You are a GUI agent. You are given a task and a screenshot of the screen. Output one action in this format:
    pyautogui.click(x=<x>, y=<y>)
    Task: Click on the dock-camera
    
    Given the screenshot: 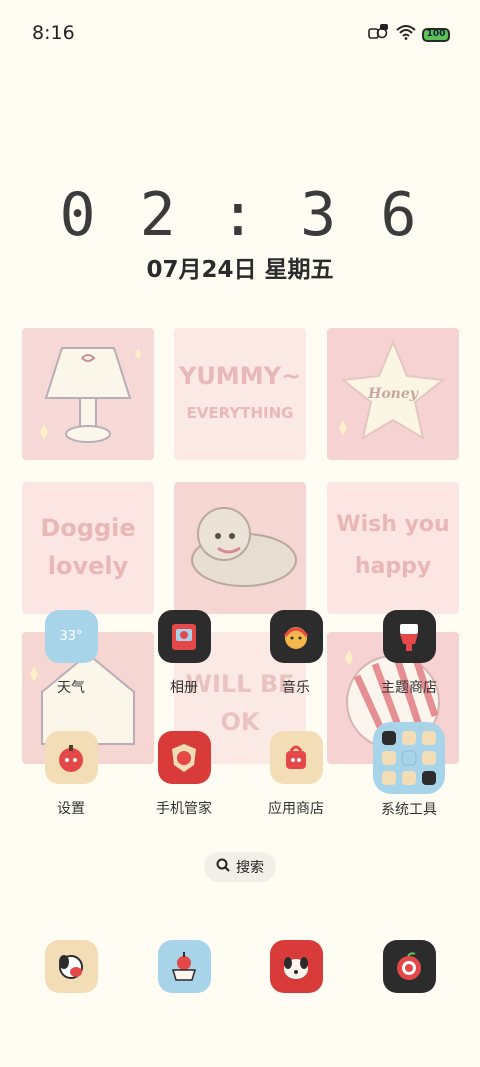 What is the action you would take?
    pyautogui.click(x=409, y=966)
    